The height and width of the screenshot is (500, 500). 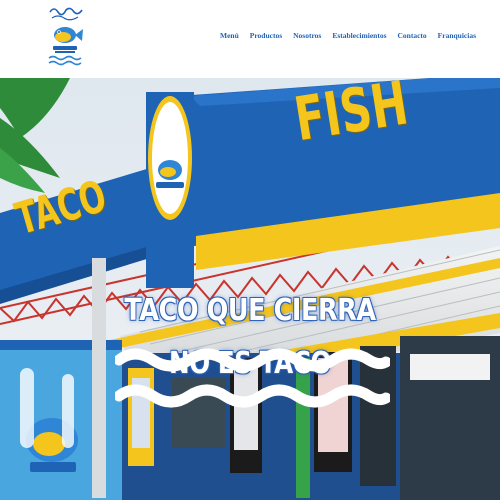 What do you see at coordinates (266, 36) in the screenshot?
I see `nav-link-productos: Productos` at bounding box center [266, 36].